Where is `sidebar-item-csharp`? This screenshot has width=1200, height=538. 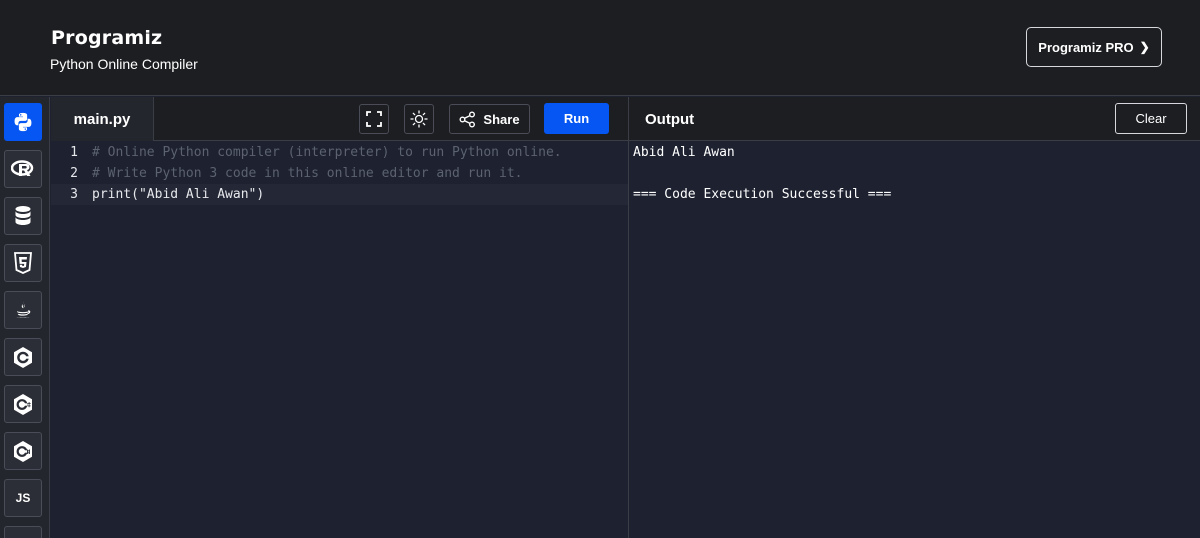 sidebar-item-csharp is located at coordinates (23, 451).